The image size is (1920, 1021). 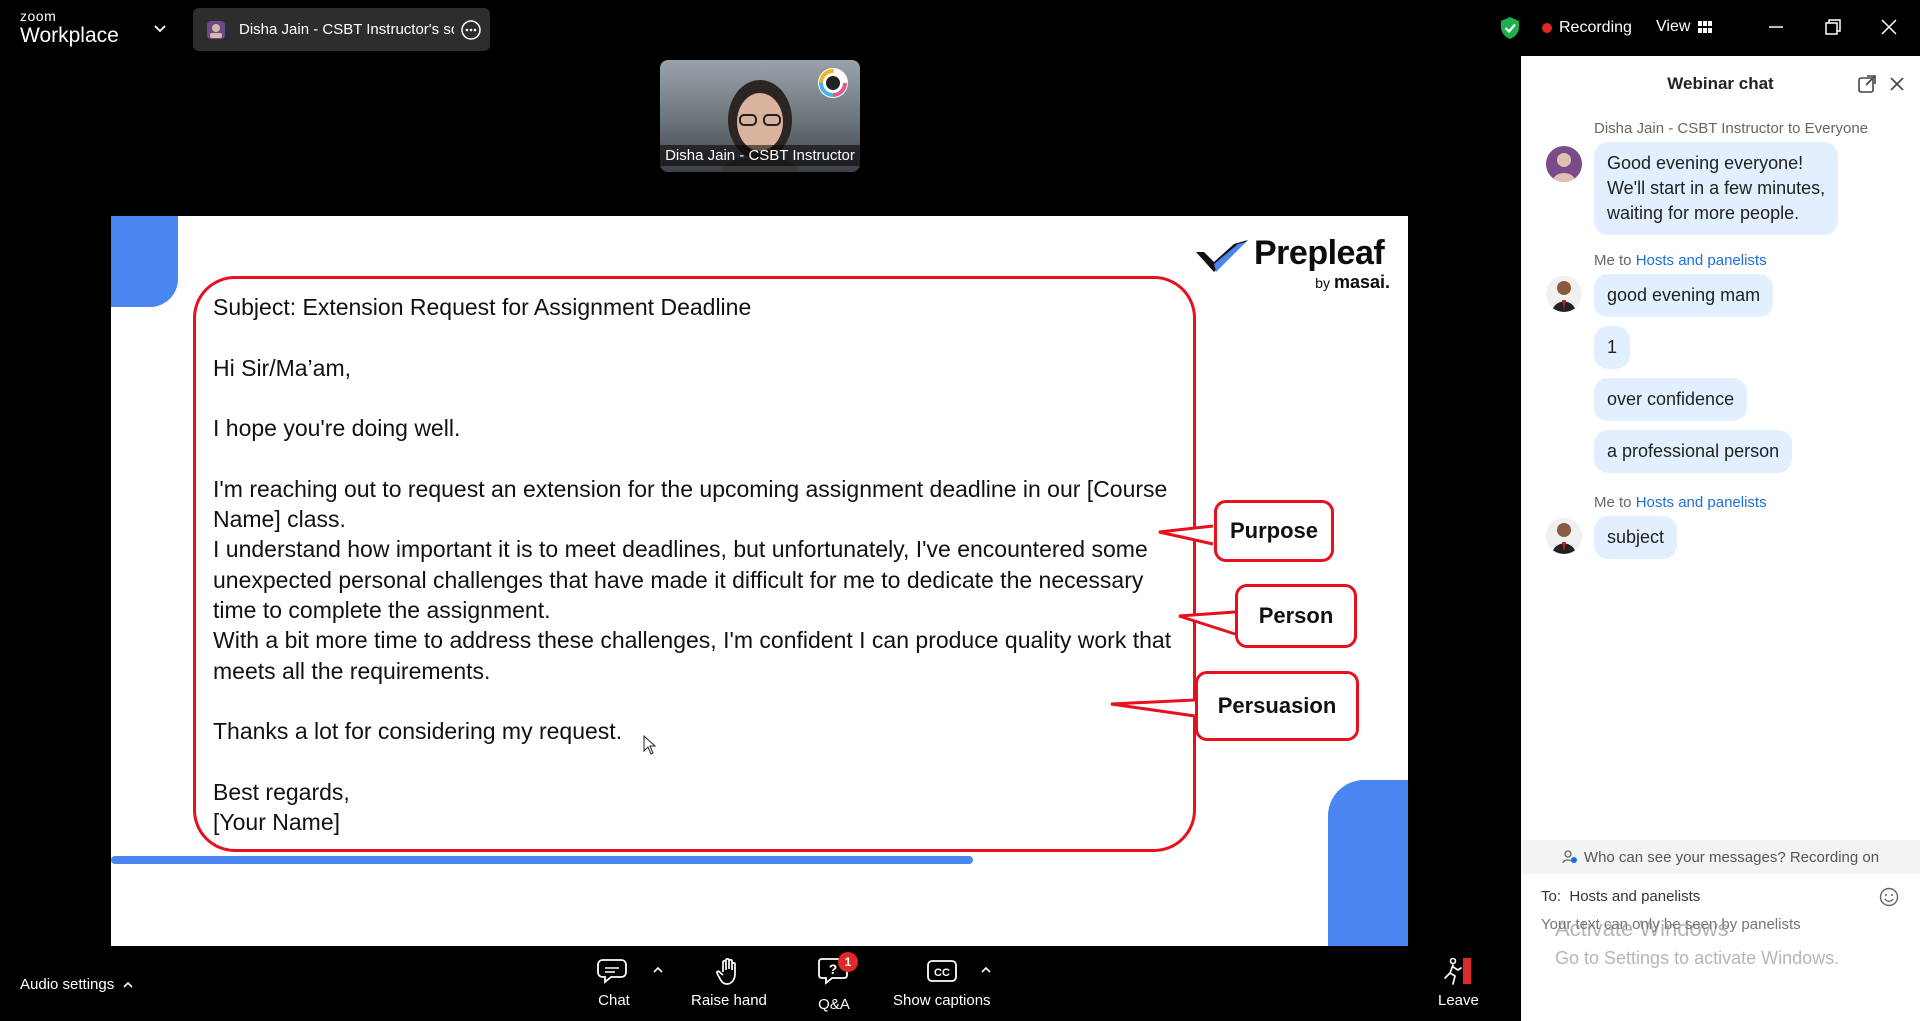 I want to click on chat-header: Webinar chat, so click(x=1720, y=84).